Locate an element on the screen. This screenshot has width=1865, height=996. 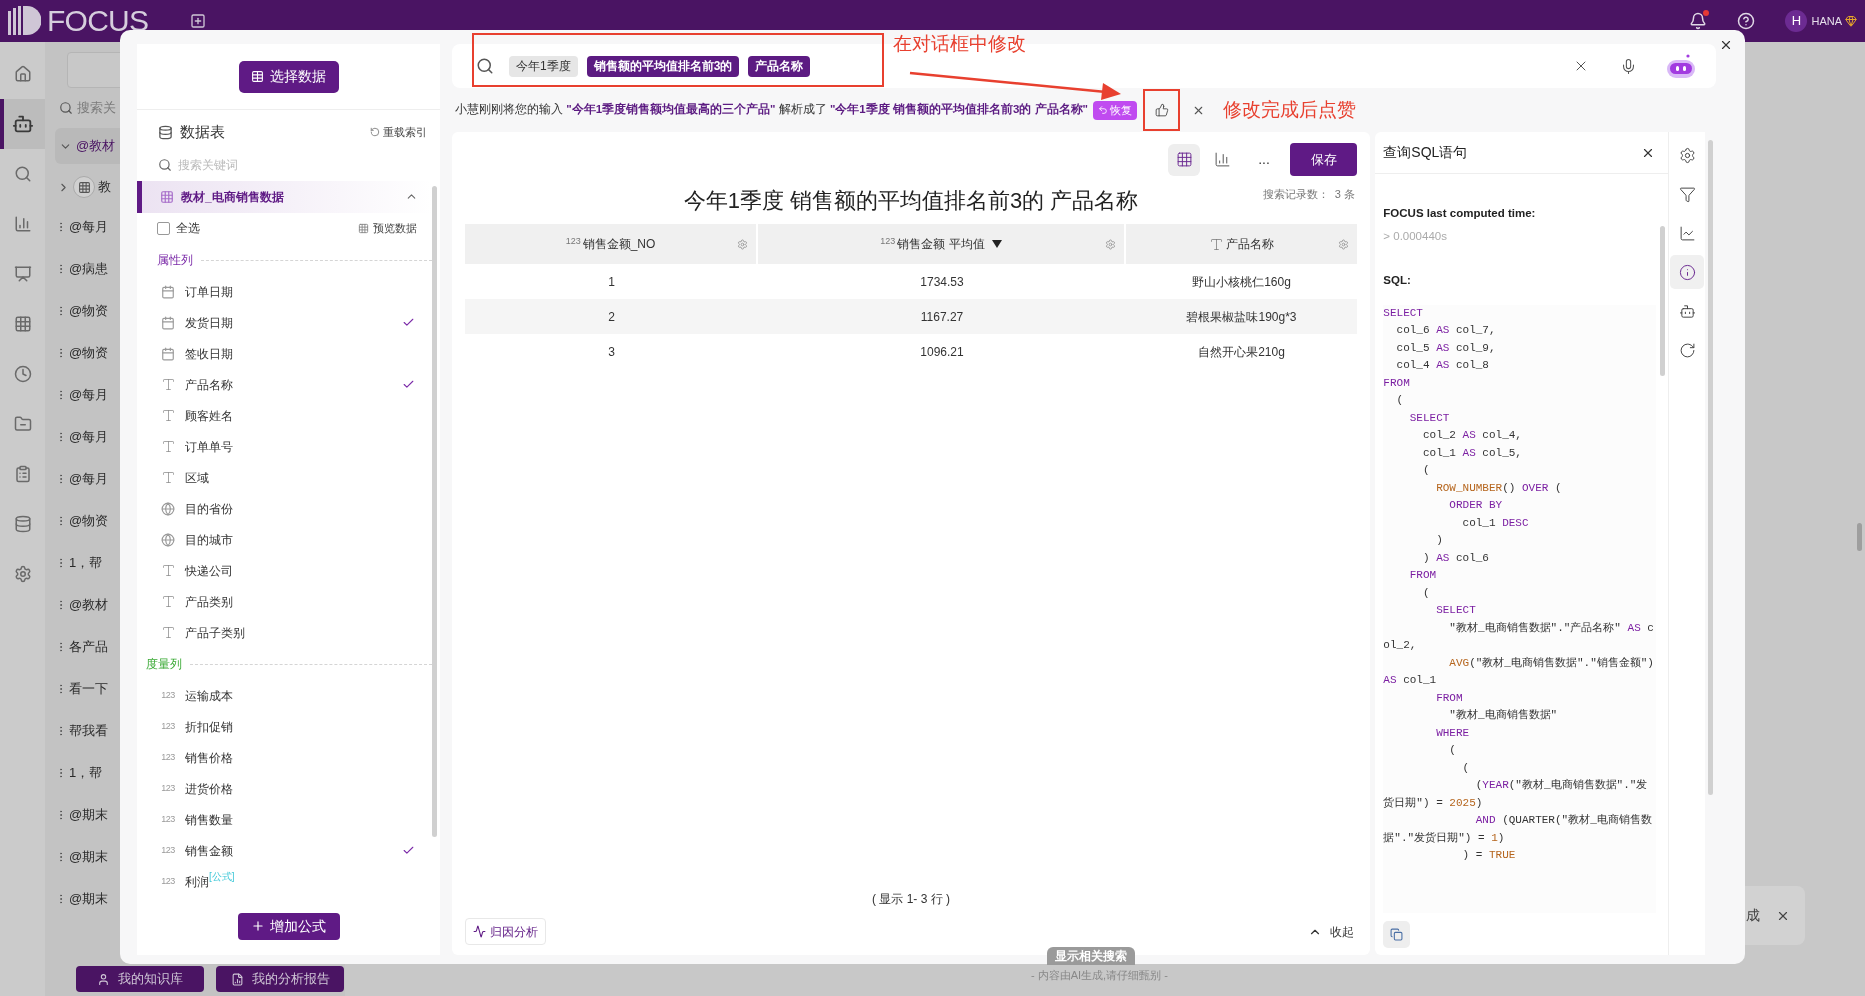
result-title: 今年1季度 销售额的平均值排名前3的 产品名称 is located at coordinates (911, 200).